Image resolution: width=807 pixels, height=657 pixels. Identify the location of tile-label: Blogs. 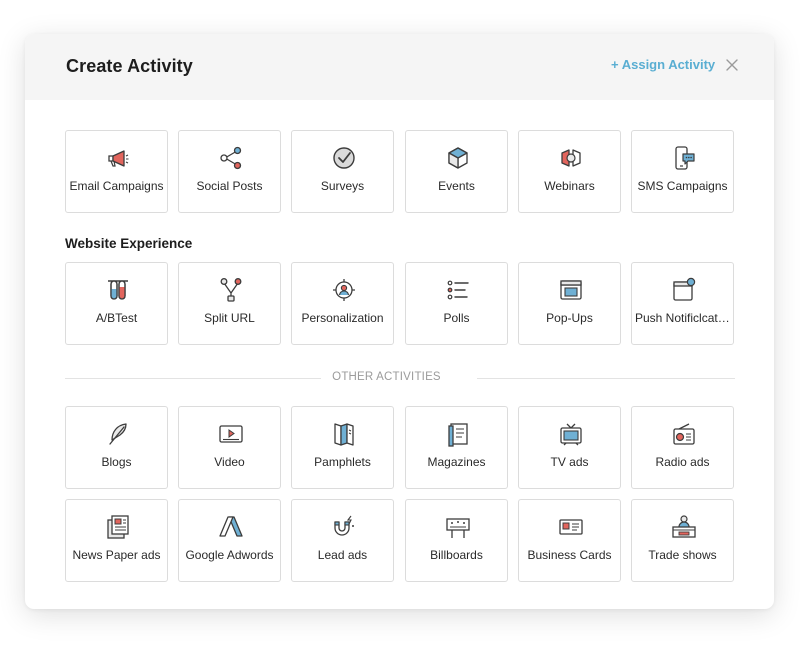
(116, 462).